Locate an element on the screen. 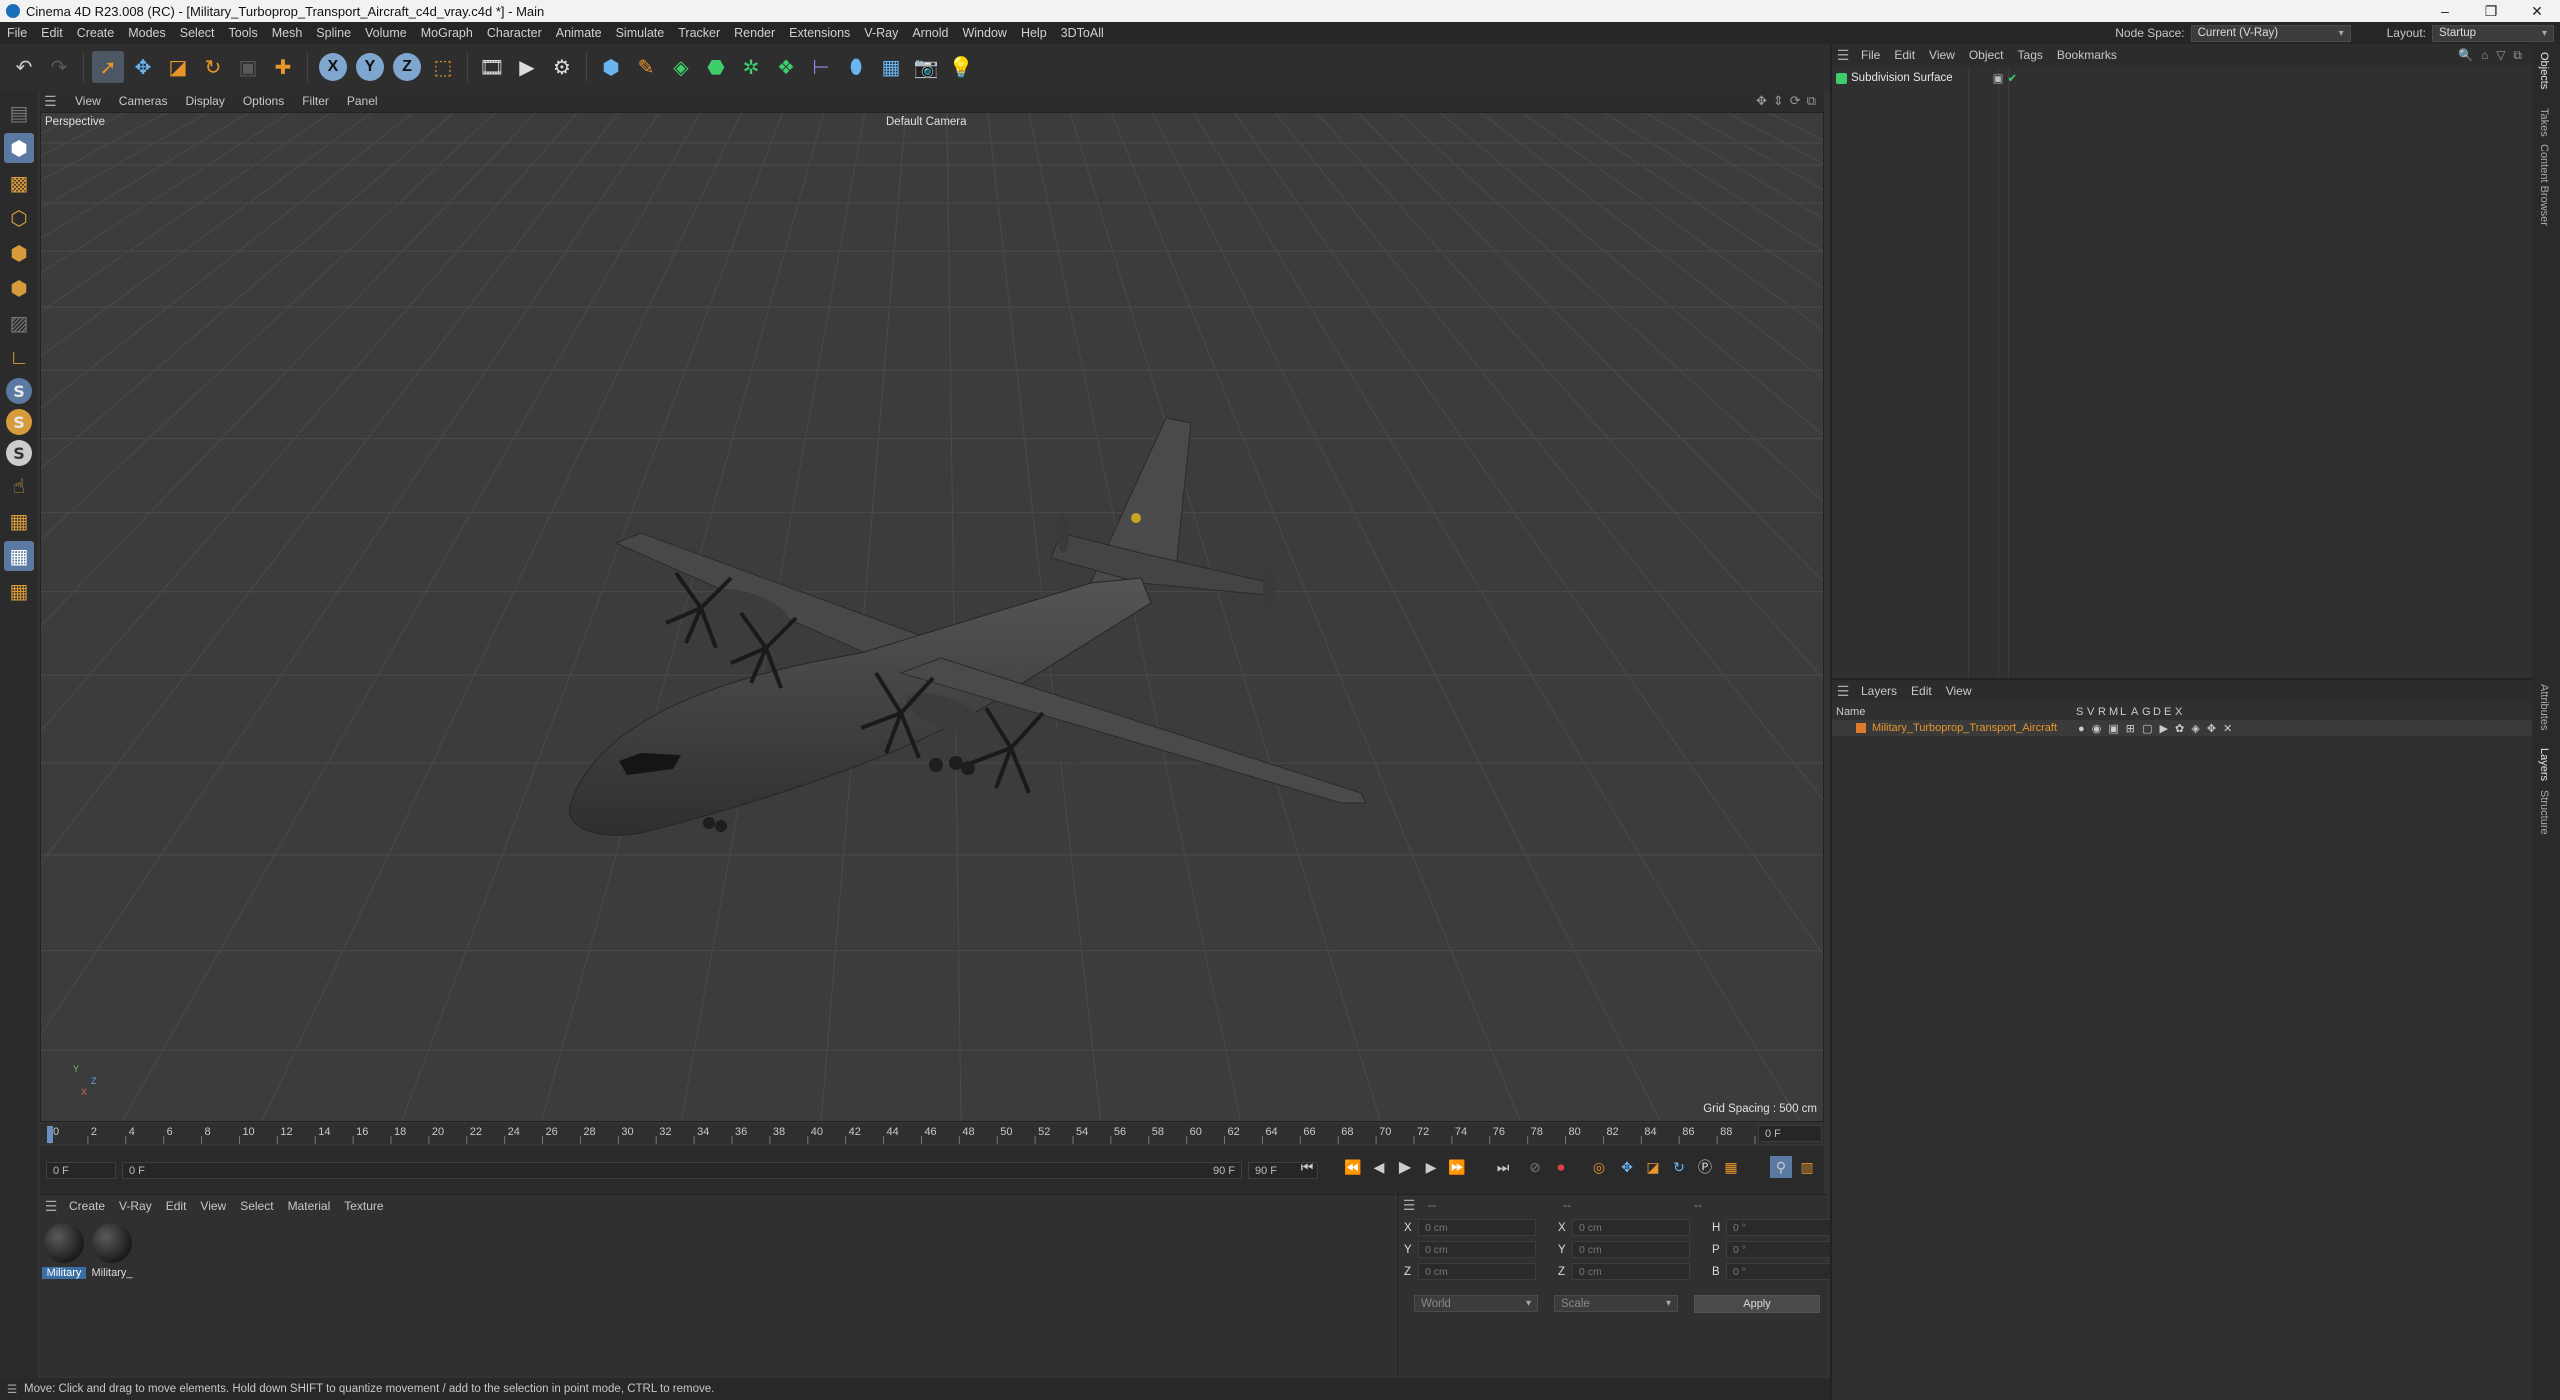 This screenshot has width=2560, height=1400. move-tool-icon: ✥ is located at coordinates (143, 67).